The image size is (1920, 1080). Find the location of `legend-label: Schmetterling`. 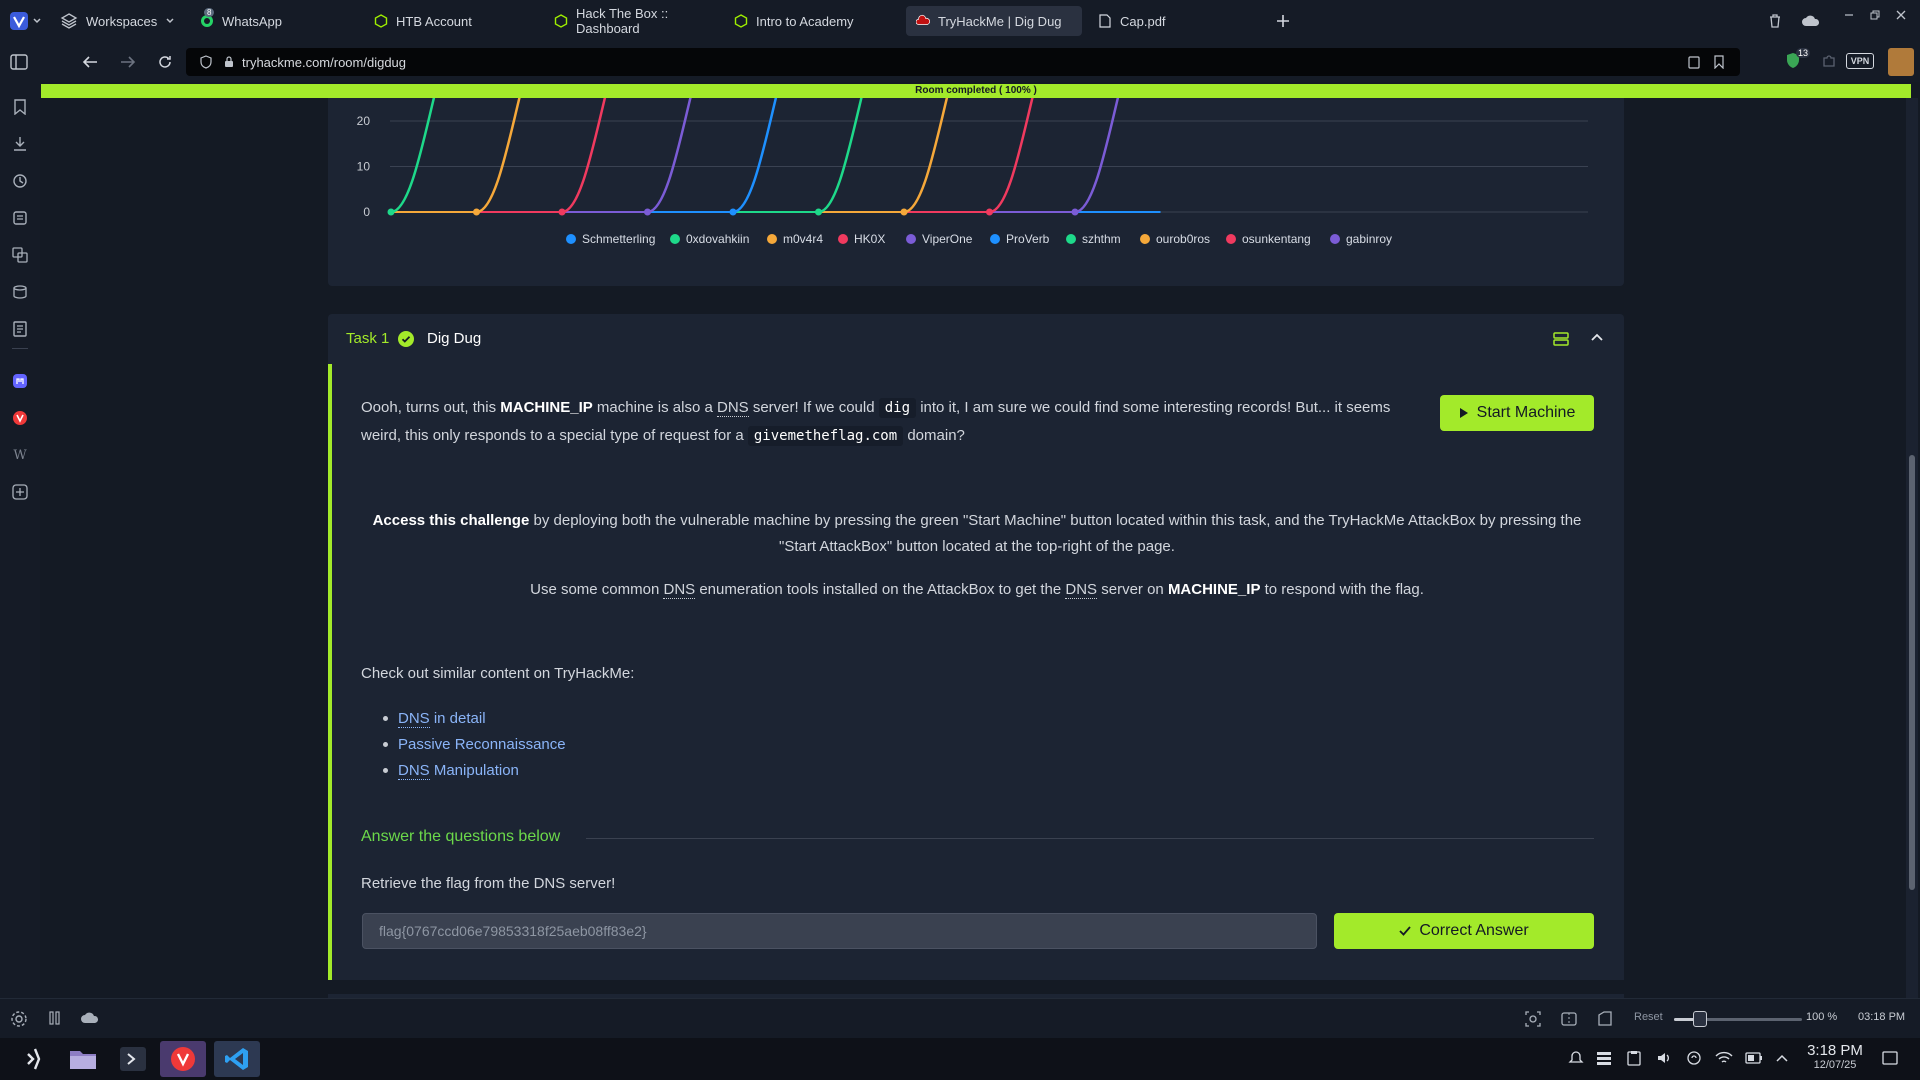

legend-label: Schmetterling is located at coordinates (619, 239).